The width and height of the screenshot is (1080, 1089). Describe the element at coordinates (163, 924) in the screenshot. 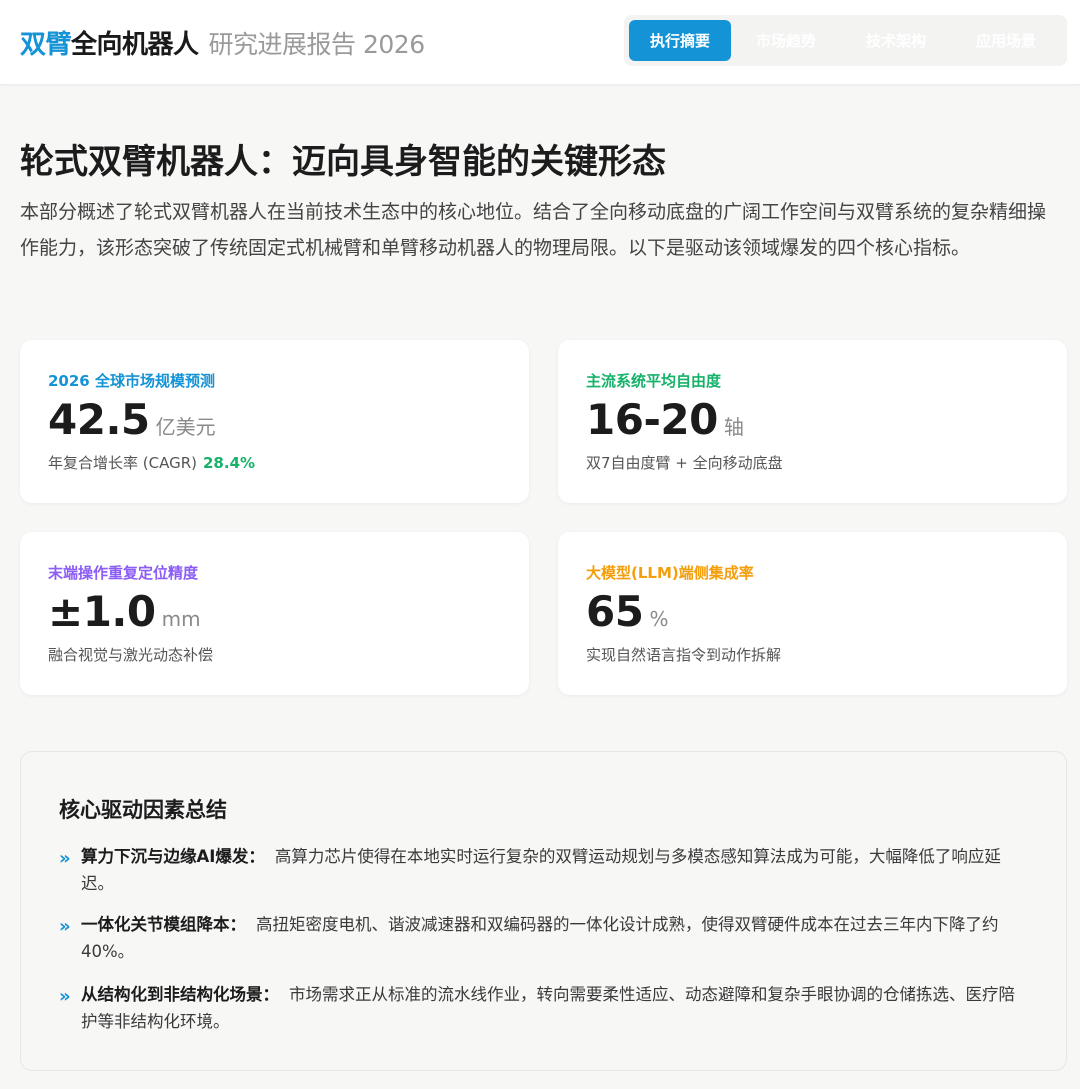

I see `bullet-heading: 一体化关节模组降本：` at that location.